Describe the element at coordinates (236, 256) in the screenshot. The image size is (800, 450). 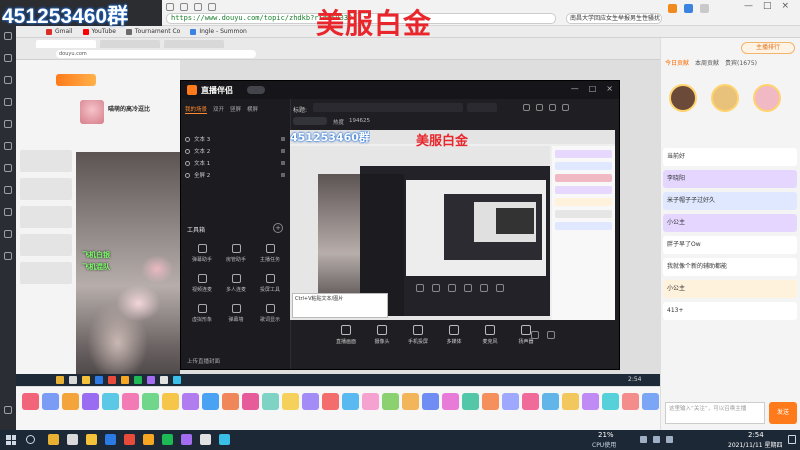
I see `toolbox-item: 房管助手` at that location.